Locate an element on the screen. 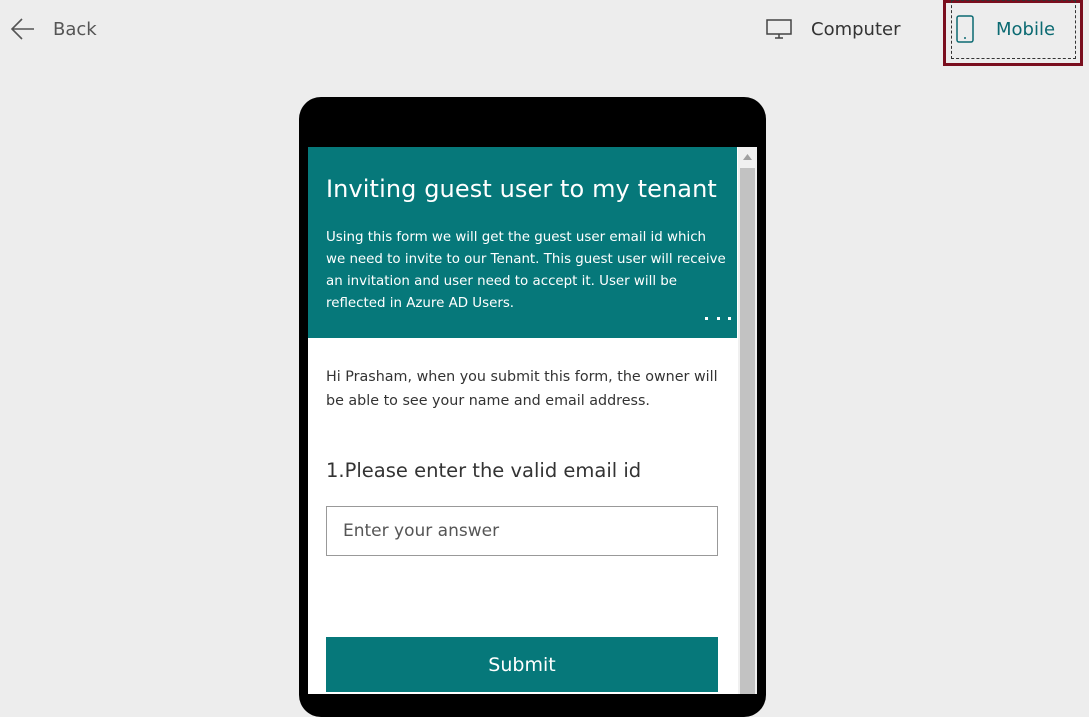 The width and height of the screenshot is (1089, 717). monitor-icon is located at coordinates (779, 29).